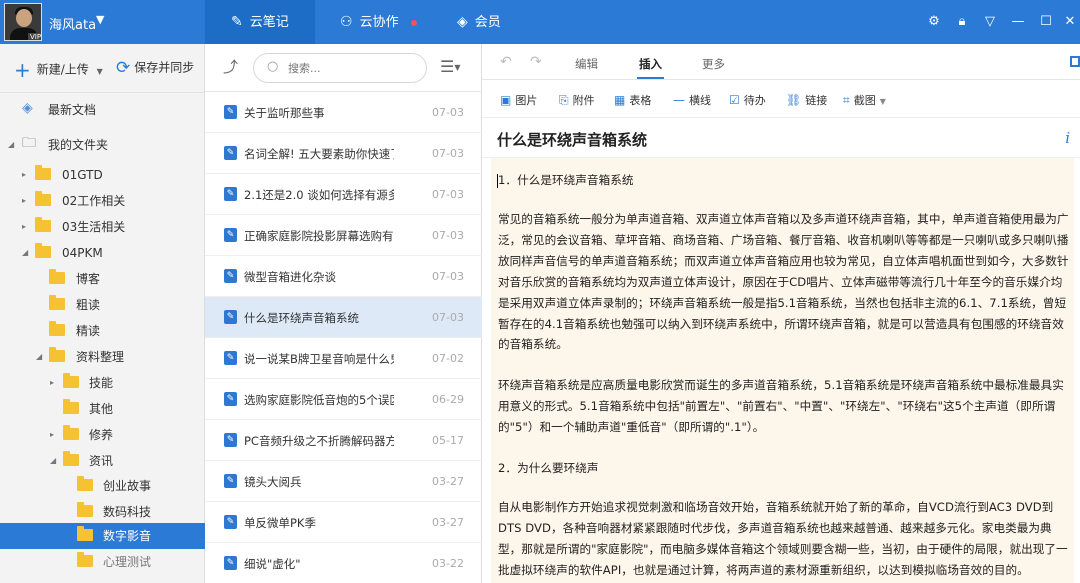 The image size is (1080, 583). I want to click on sidebar-item-digital-tech: 数码科技, so click(102, 512).